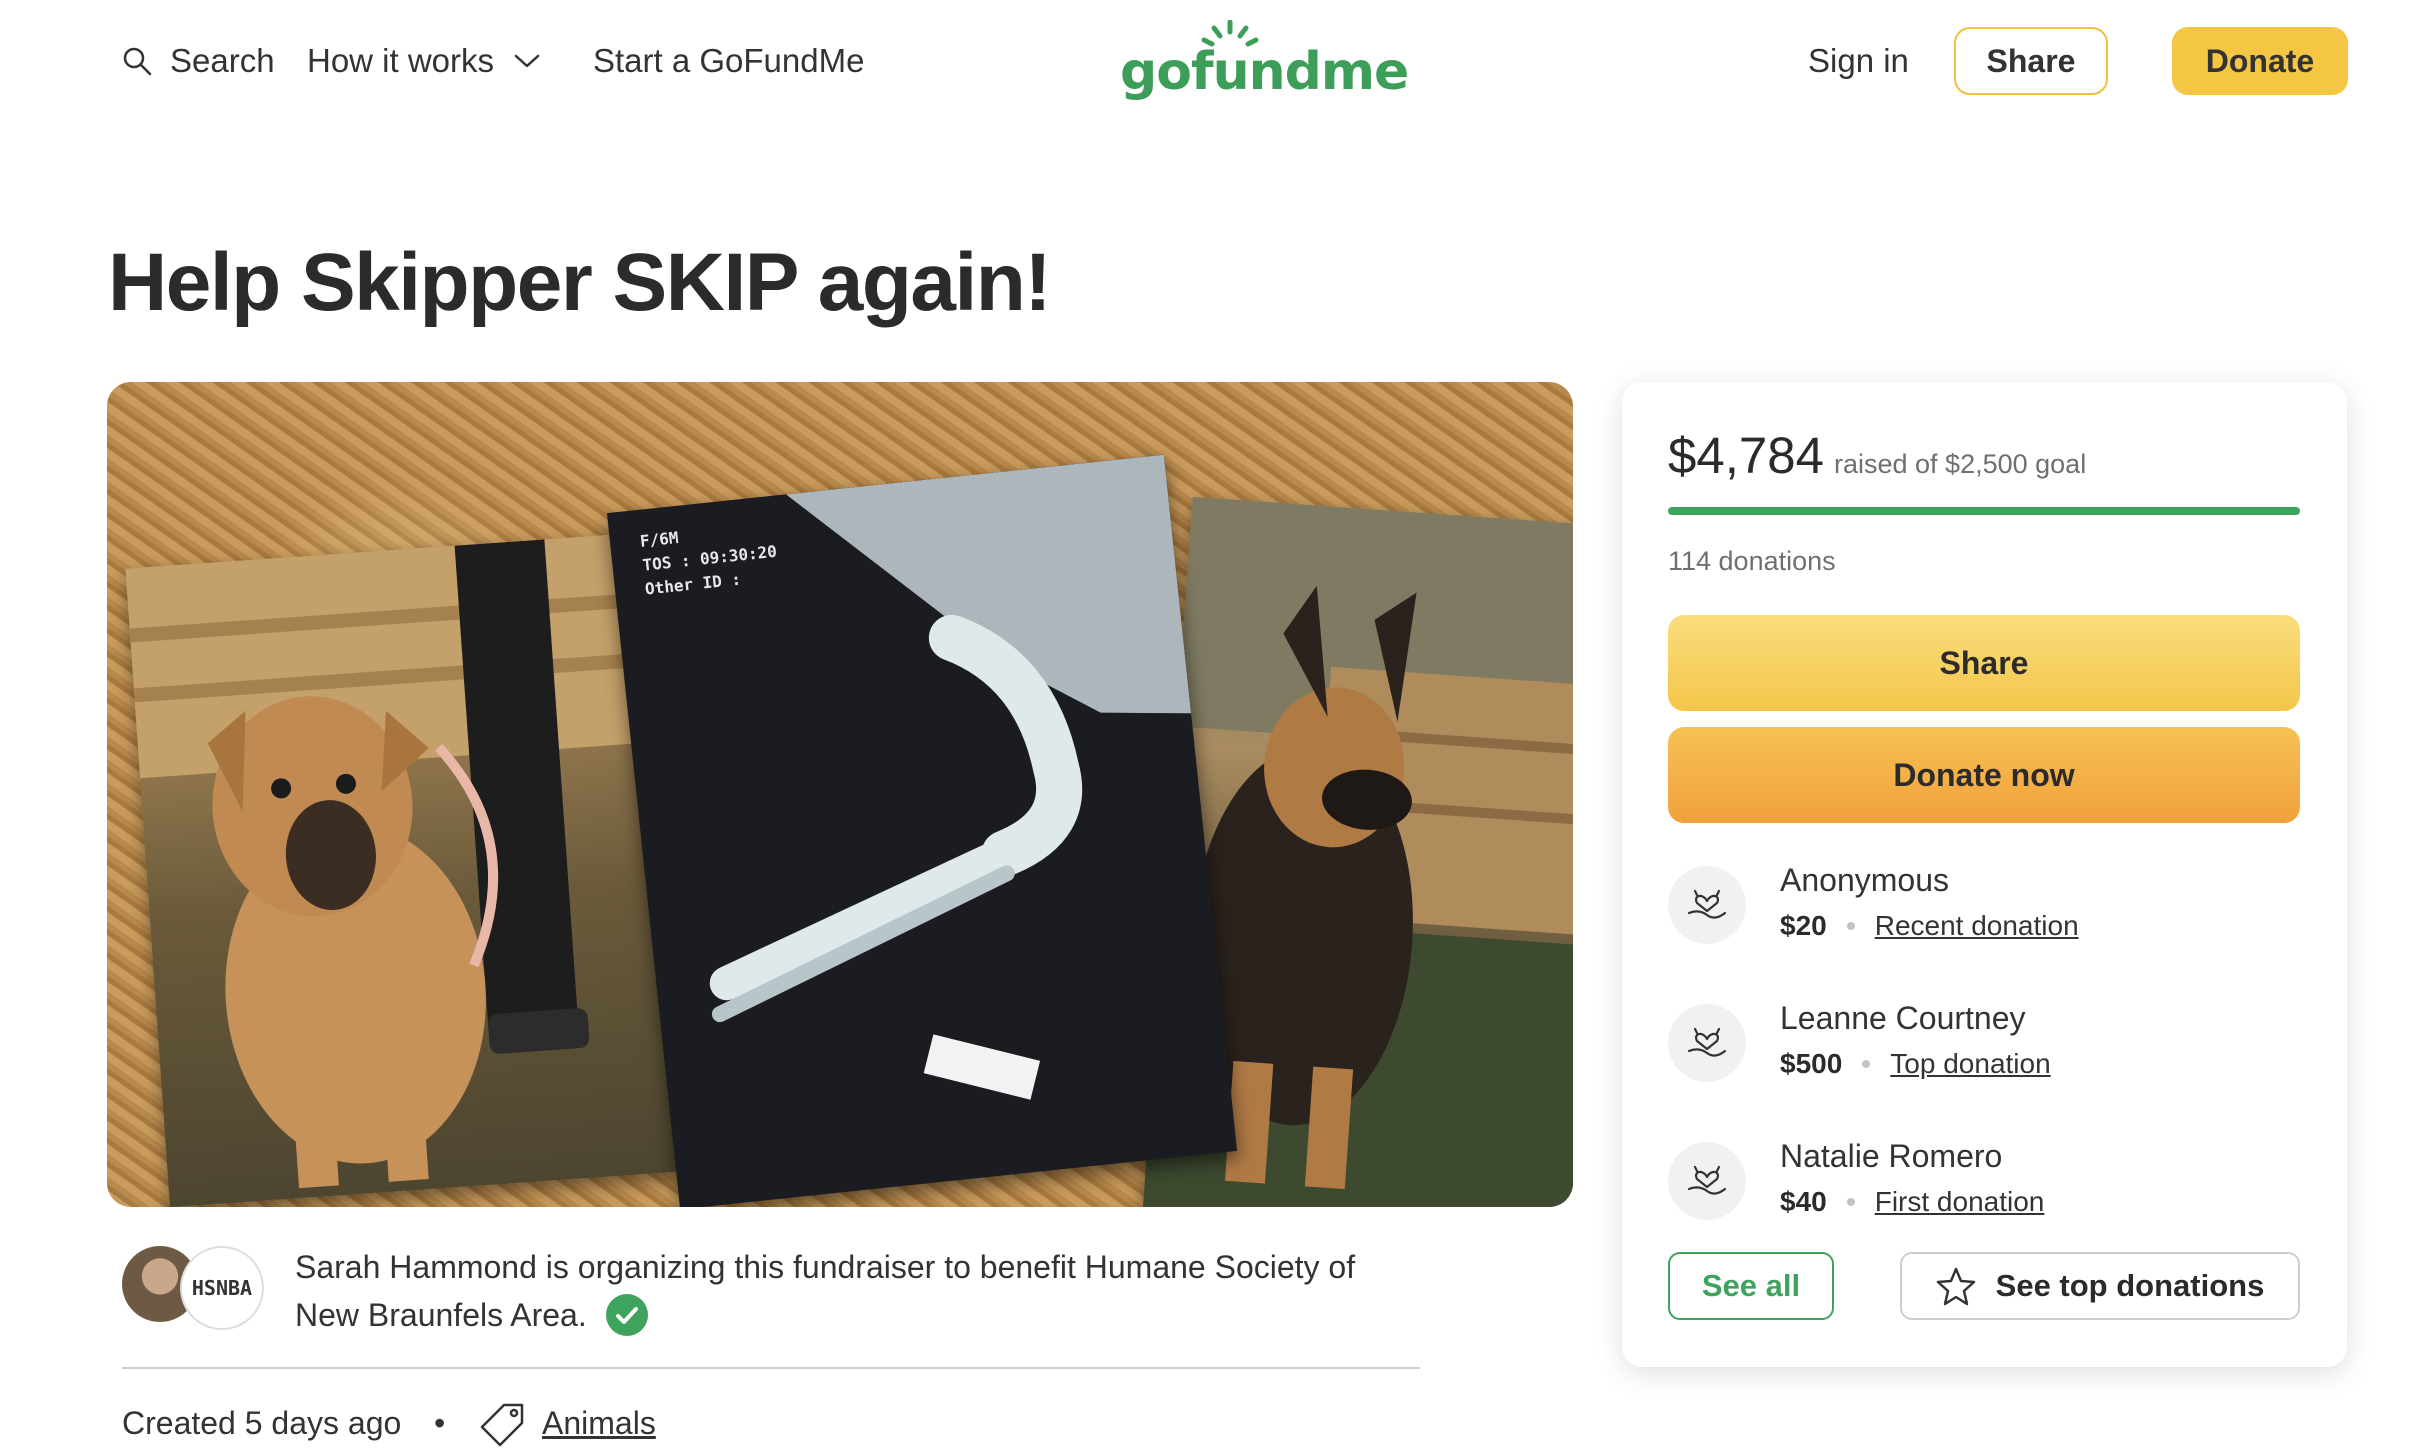 The image size is (2435, 1454). Describe the element at coordinates (1864, 880) in the screenshot. I see `donor-name: Anonymous` at that location.